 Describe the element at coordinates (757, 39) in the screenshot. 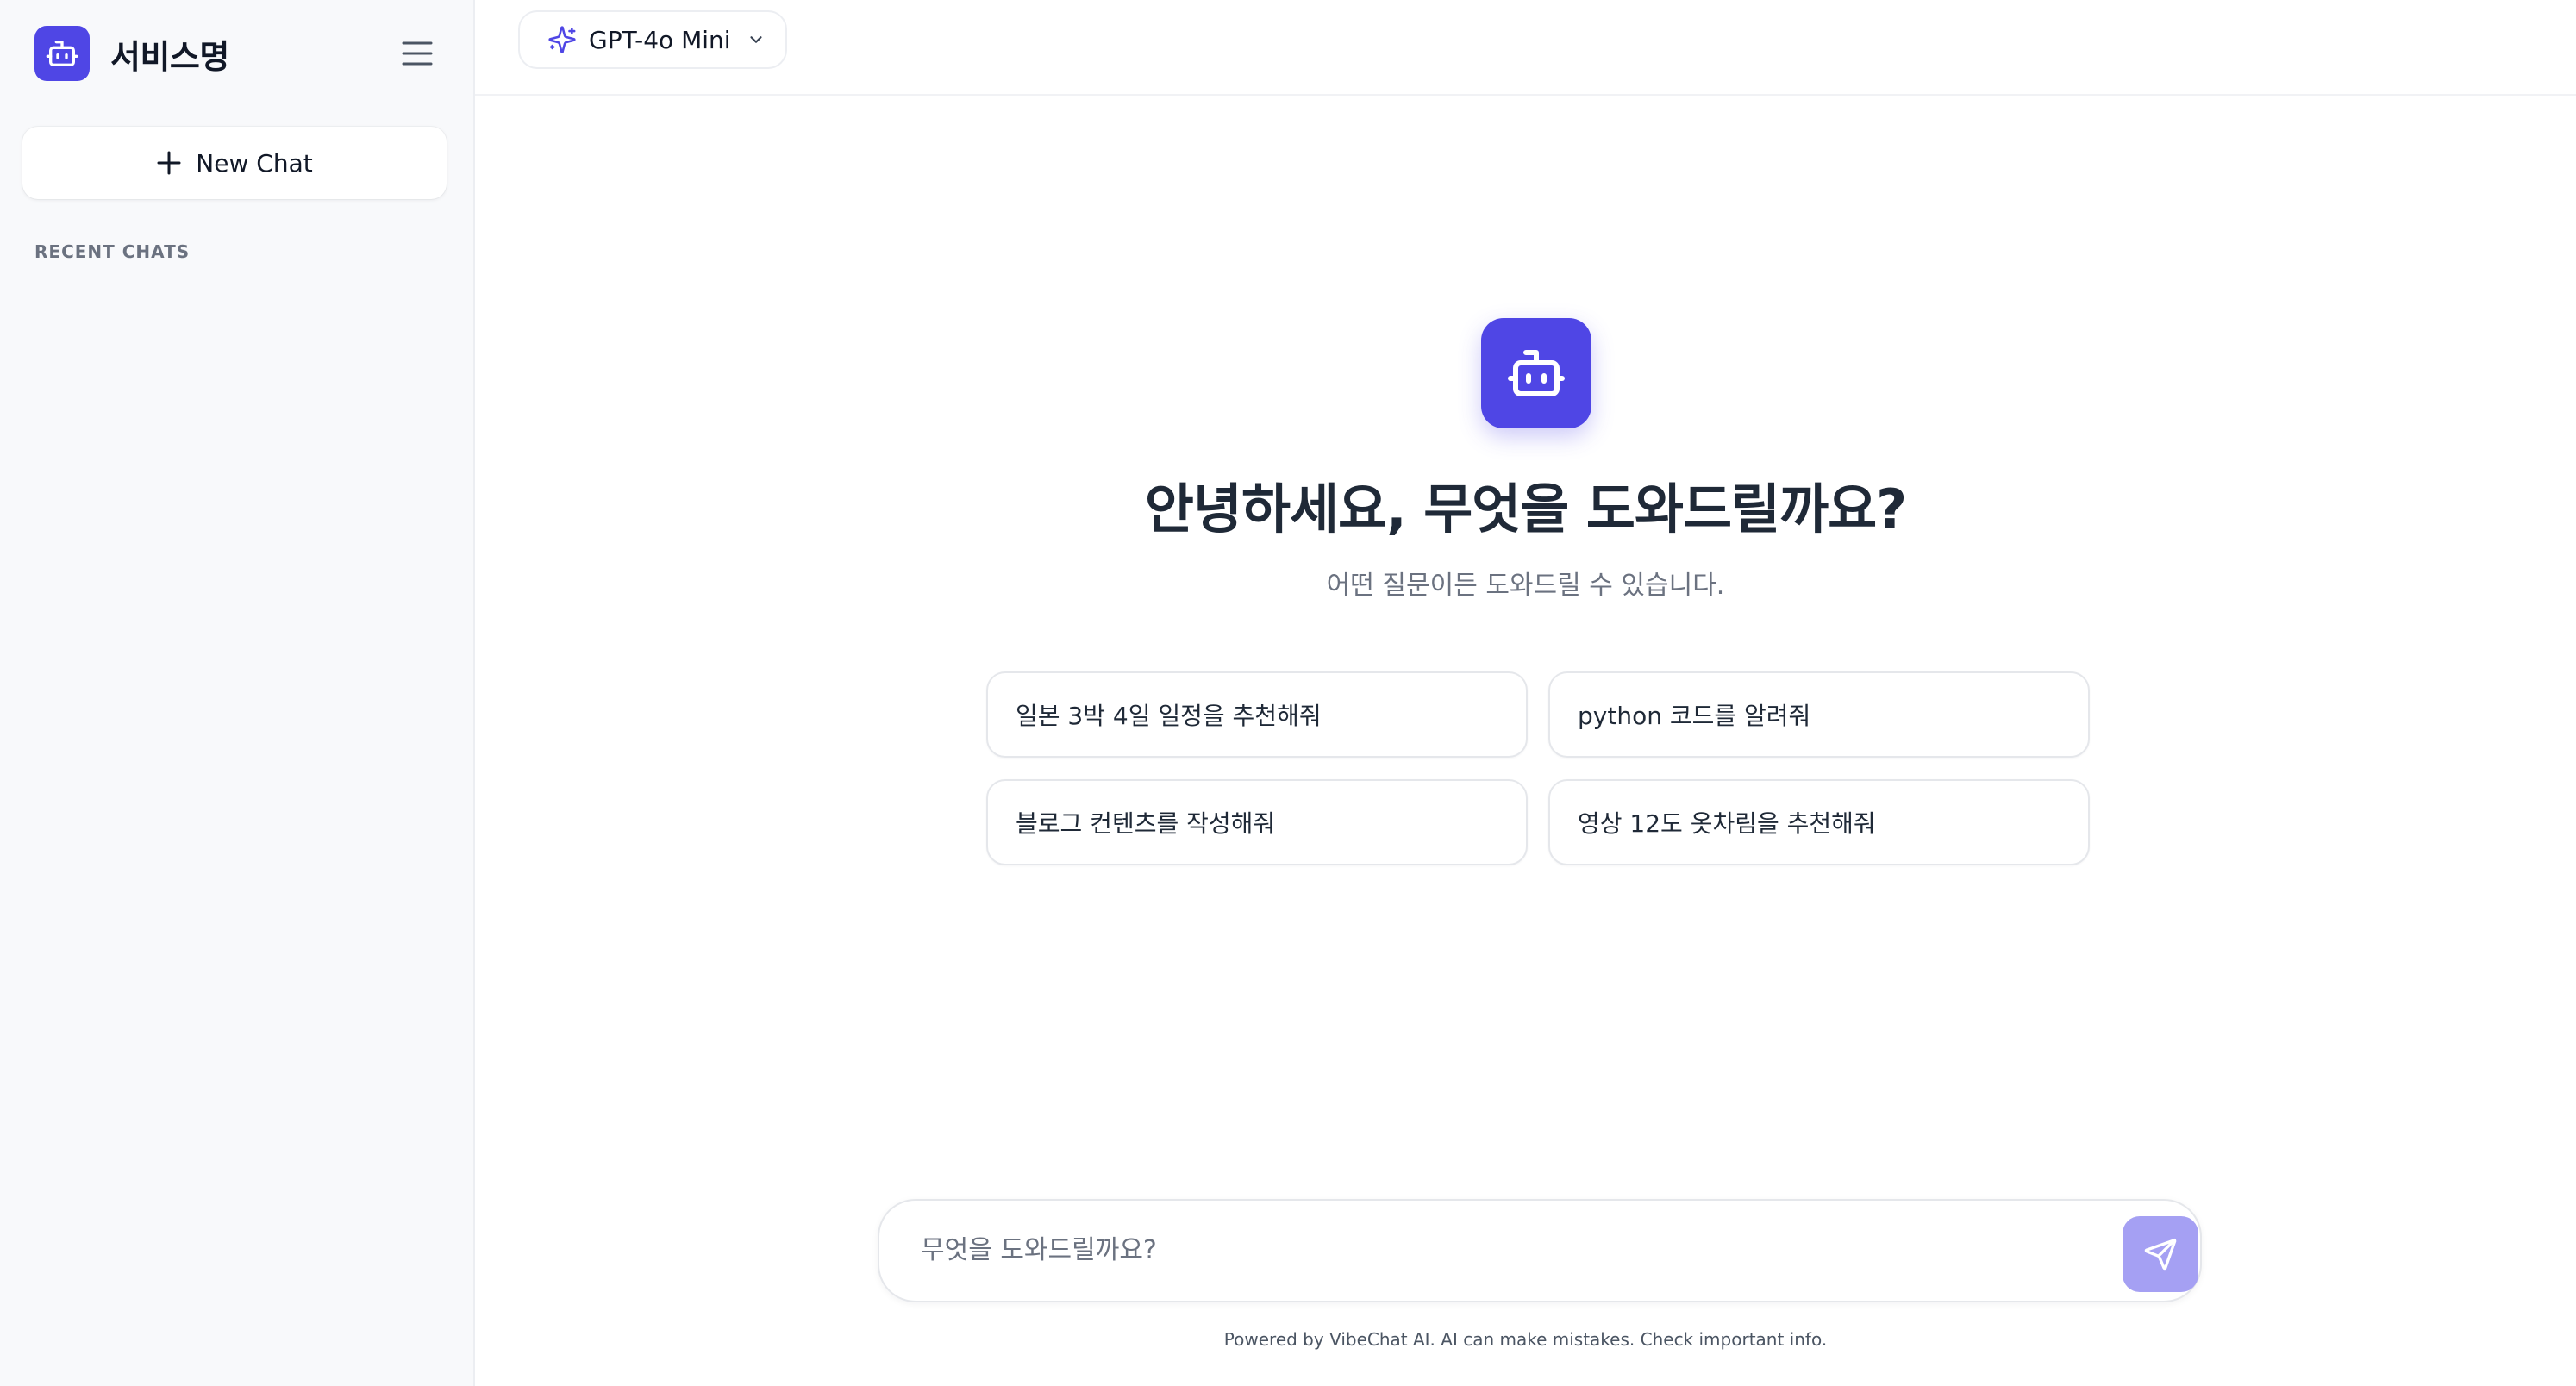

I see `chevron-down-icon` at that location.